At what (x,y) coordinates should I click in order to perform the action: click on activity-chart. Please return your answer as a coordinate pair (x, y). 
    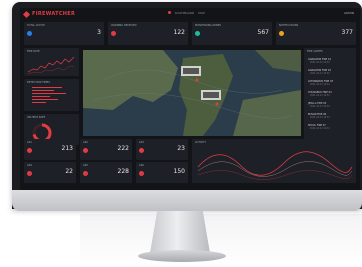
    Looking at the image, I should click on (275, 165).